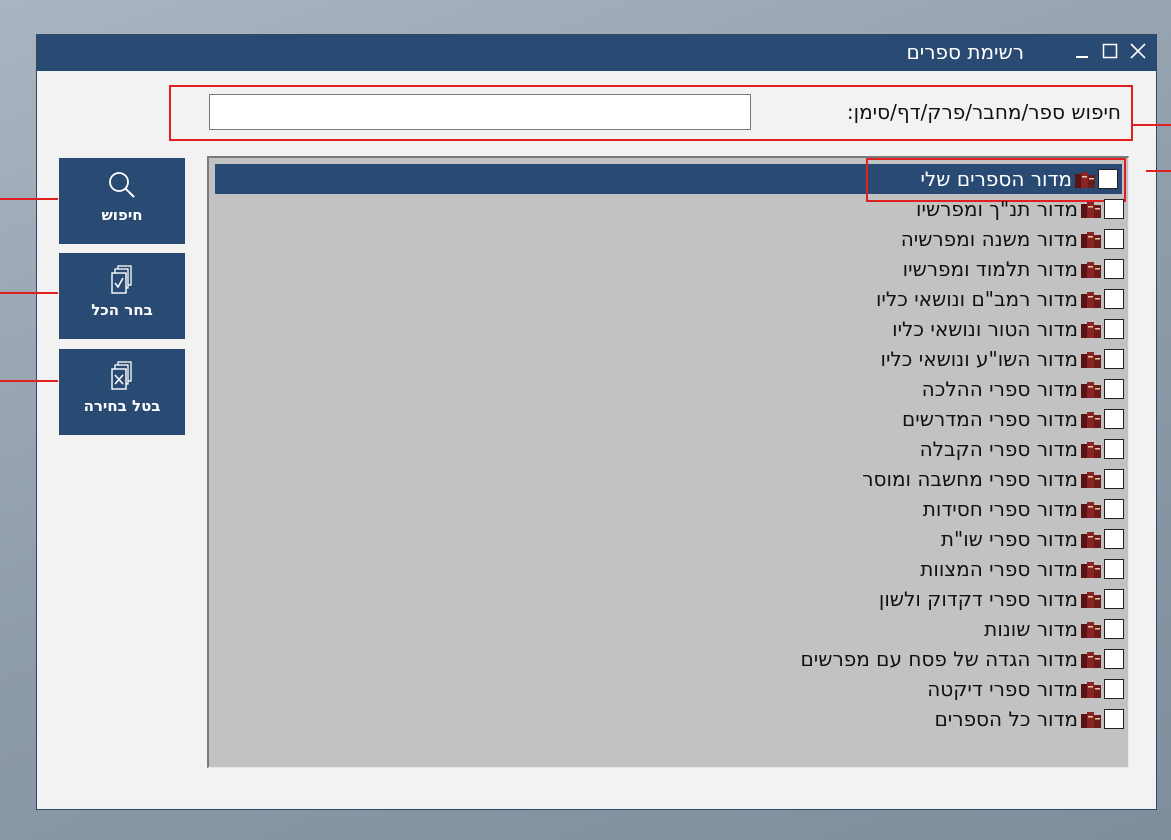 The width and height of the screenshot is (1171, 840). I want to click on list-item-label: מדור הגדה של פסח עם מפרשים, so click(939, 659).